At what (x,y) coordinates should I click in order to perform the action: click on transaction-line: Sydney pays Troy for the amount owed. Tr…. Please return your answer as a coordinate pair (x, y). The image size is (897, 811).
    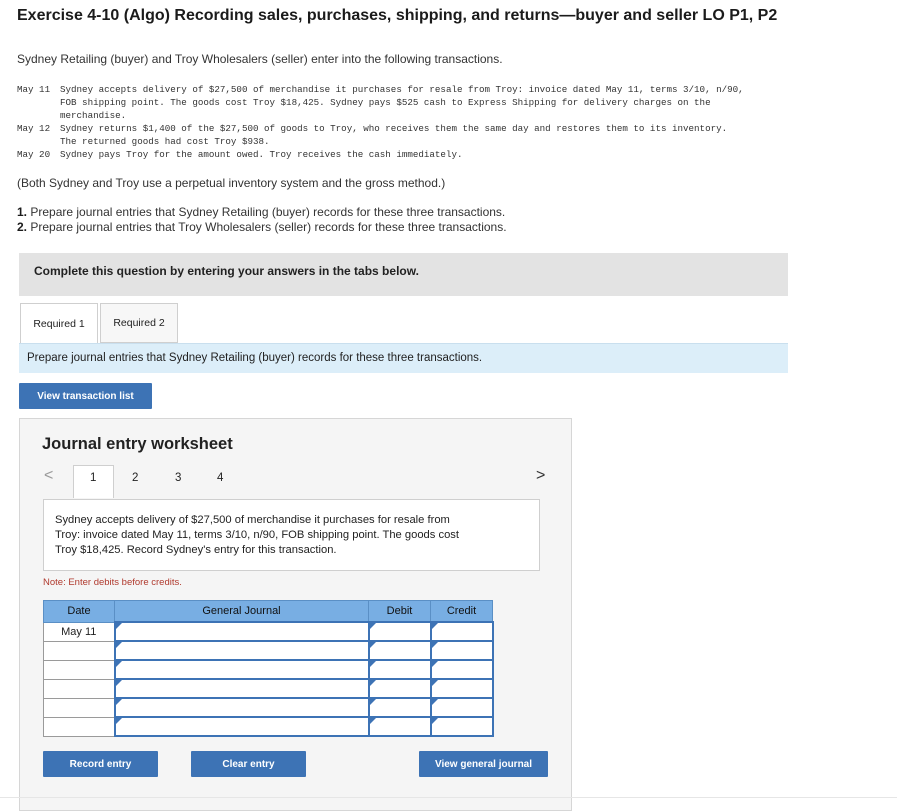
    Looking at the image, I should click on (261, 154).